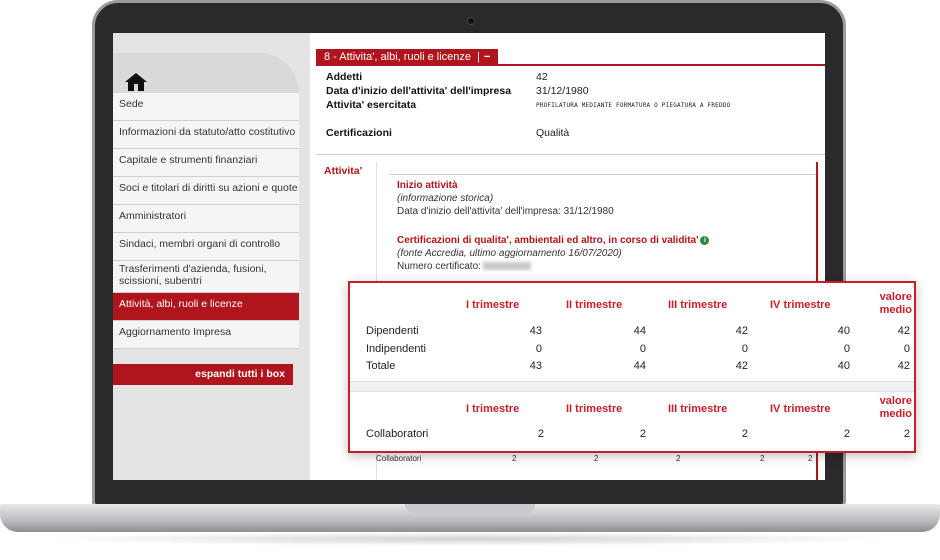  I want to click on cert-value: Qualità, so click(553, 133).